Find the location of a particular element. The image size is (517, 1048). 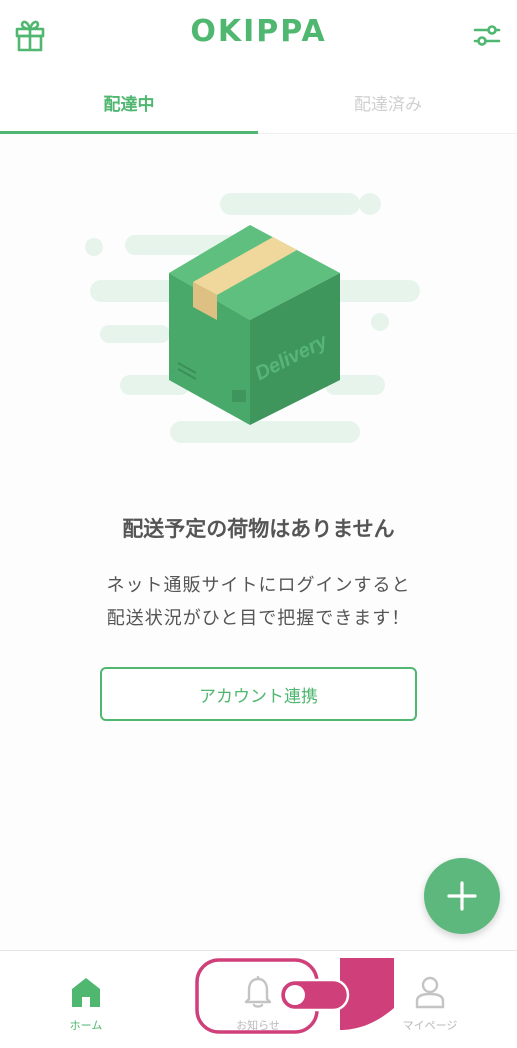

home-icon is located at coordinates (86, 992).